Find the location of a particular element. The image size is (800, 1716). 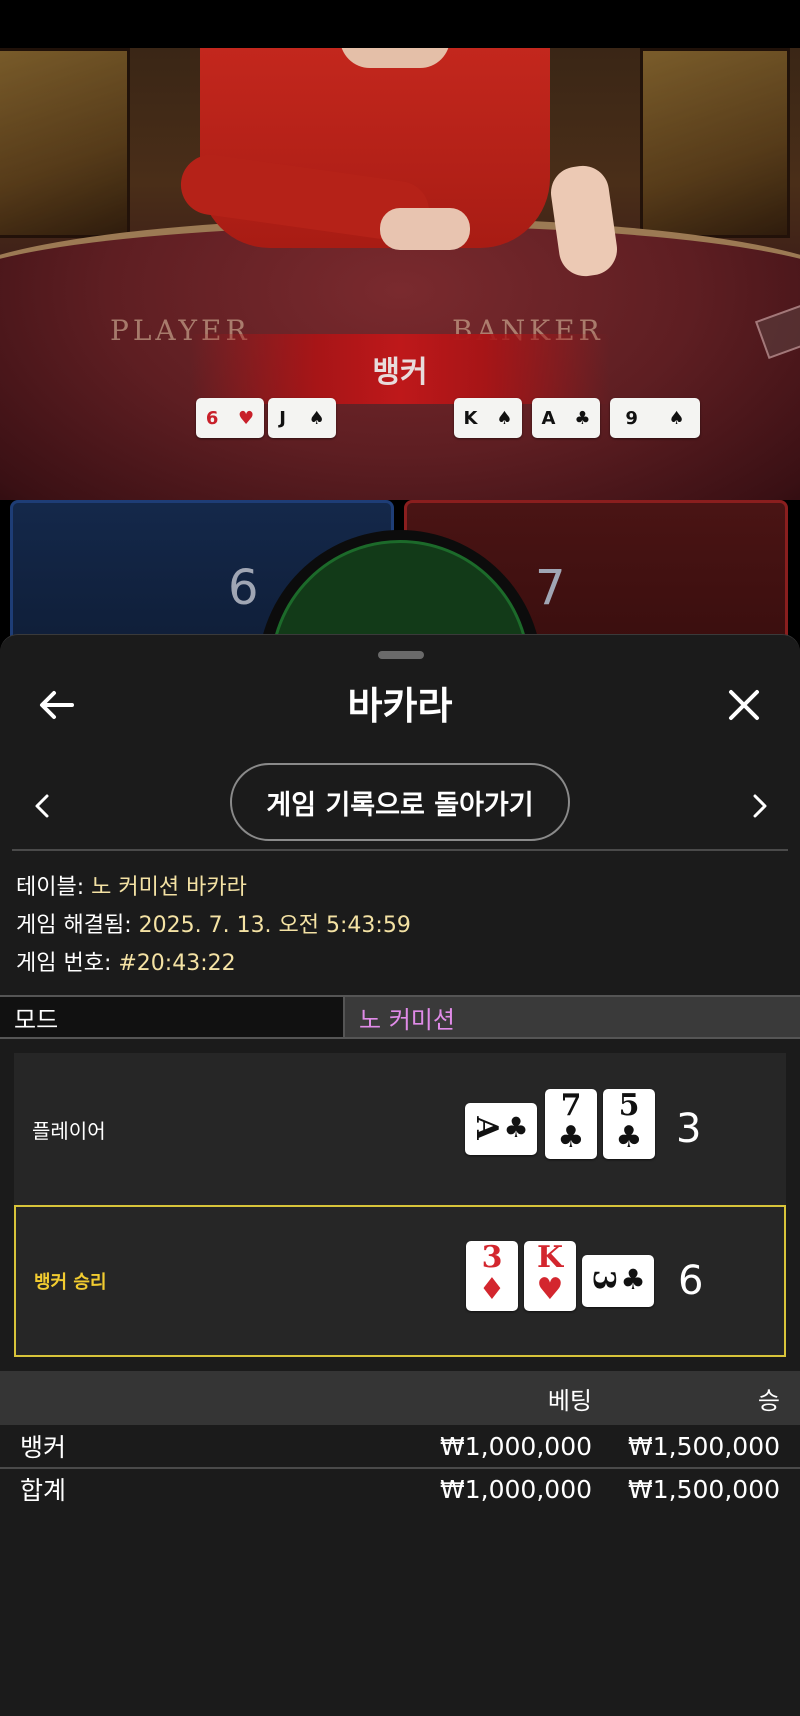

table-row: 뱅커 ₩1,000,000 ₩1,500,000 is located at coordinates (400, 1446).